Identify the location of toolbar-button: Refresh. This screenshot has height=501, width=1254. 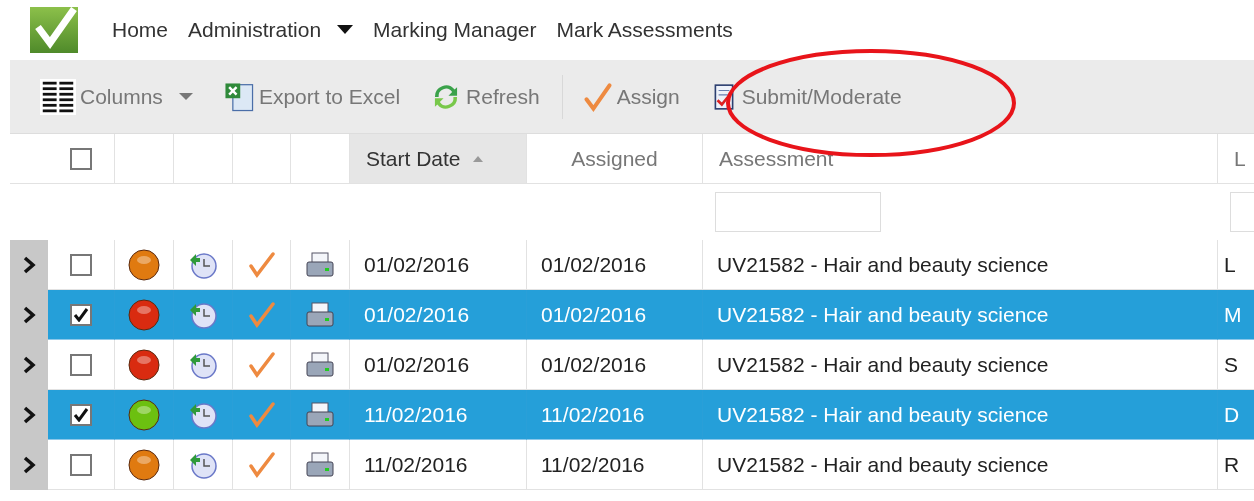
(485, 96).